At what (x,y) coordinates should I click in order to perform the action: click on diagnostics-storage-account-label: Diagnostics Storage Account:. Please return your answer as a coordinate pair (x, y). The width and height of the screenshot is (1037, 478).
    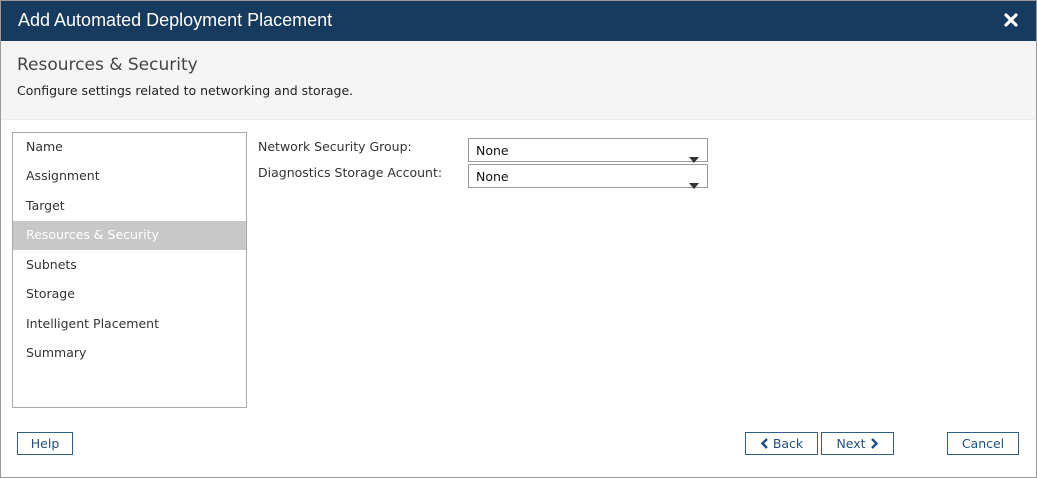
    Looking at the image, I should click on (350, 172).